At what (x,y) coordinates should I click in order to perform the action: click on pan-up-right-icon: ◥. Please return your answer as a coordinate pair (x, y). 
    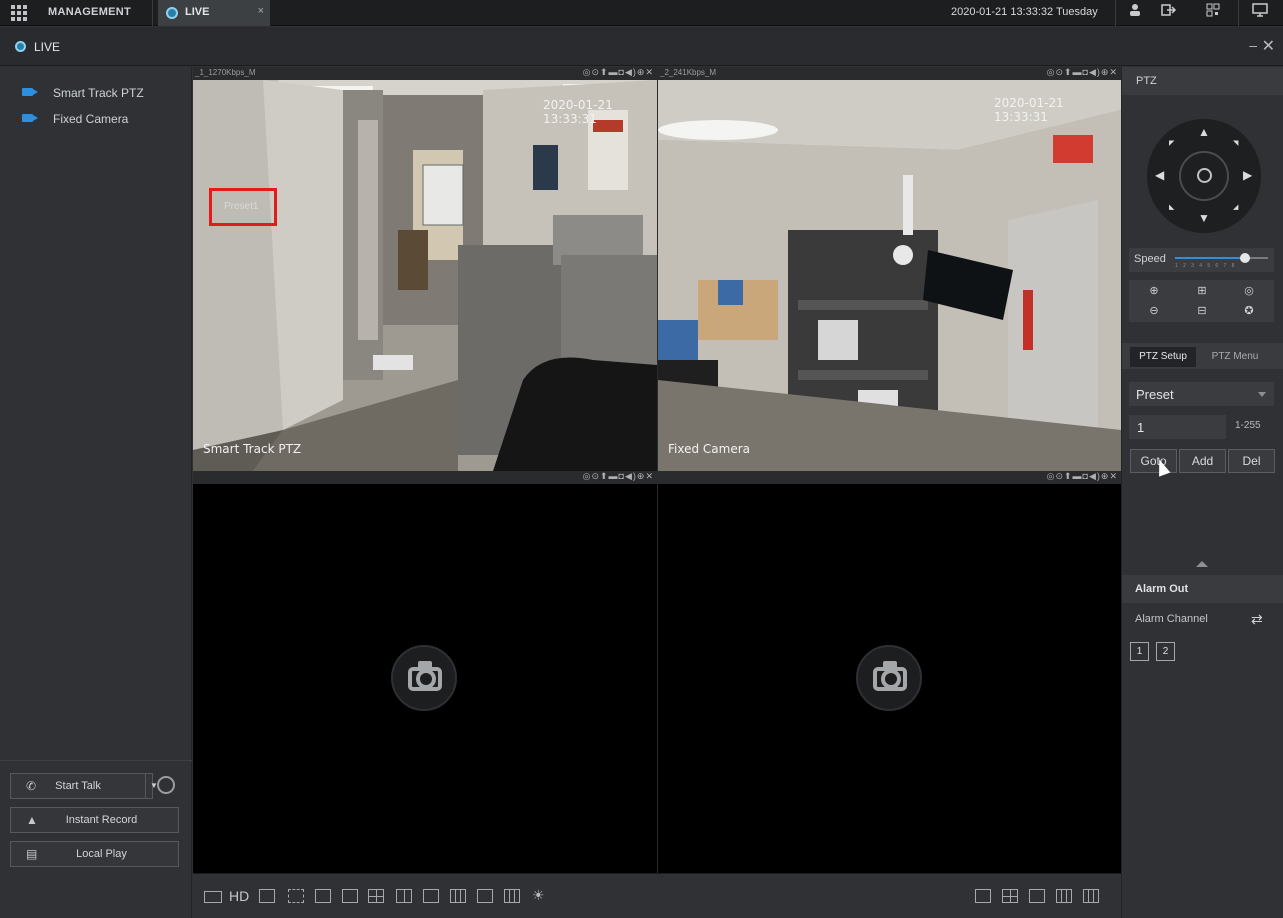
    Looking at the image, I should click on (1235, 143).